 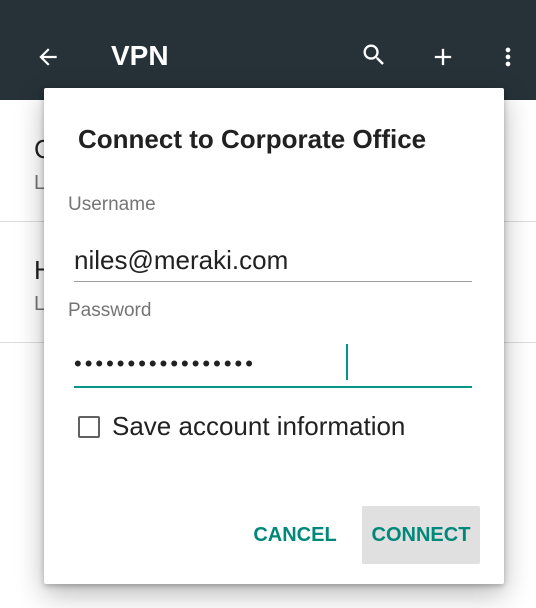 I want to click on more-vert-icon, so click(x=508, y=57).